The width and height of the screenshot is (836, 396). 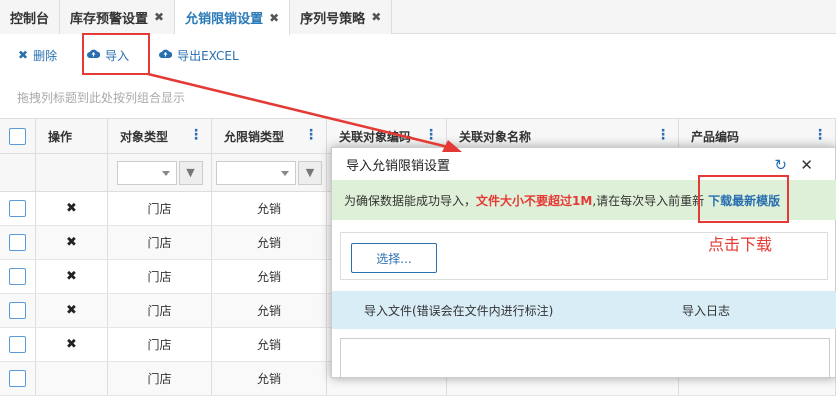 I want to click on group-by-hint: 拖拽列标题到此处按列组合显示, so click(x=101, y=98).